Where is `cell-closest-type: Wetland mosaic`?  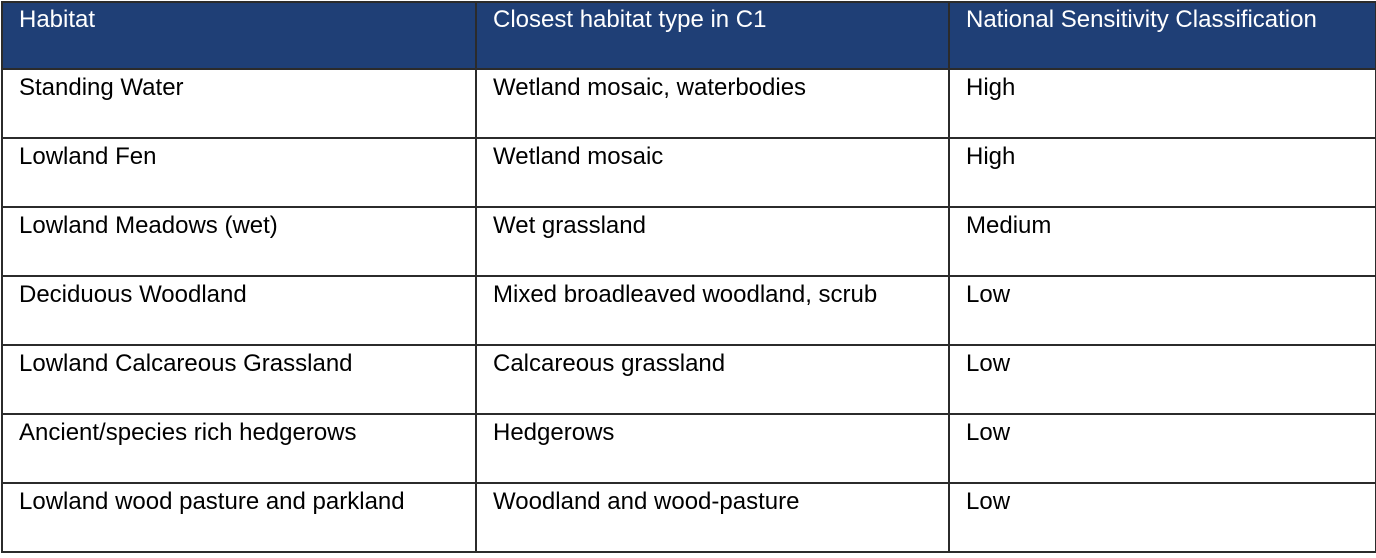
cell-closest-type: Wetland mosaic is located at coordinates (712, 172).